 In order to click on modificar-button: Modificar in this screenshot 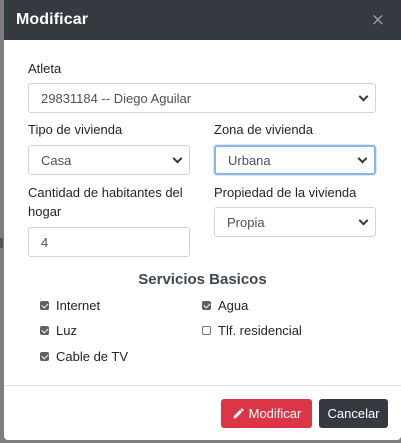, I will do `click(266, 413)`.